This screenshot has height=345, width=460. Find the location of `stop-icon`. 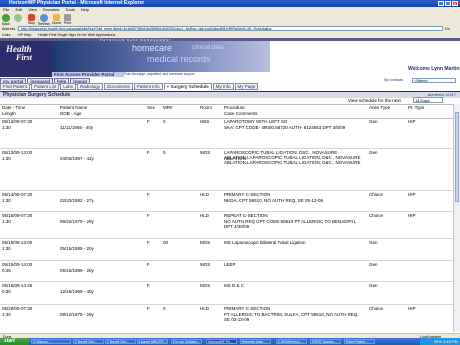

stop-icon is located at coordinates (32, 17).